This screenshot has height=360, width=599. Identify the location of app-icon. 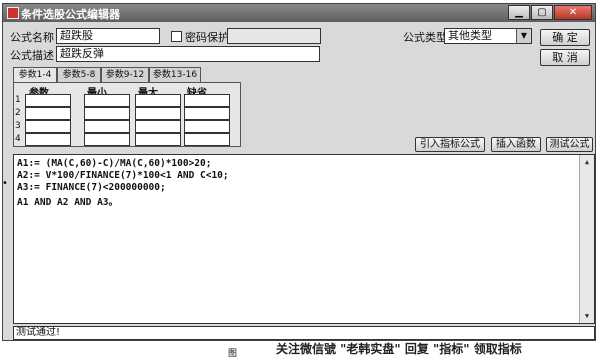
(13, 13).